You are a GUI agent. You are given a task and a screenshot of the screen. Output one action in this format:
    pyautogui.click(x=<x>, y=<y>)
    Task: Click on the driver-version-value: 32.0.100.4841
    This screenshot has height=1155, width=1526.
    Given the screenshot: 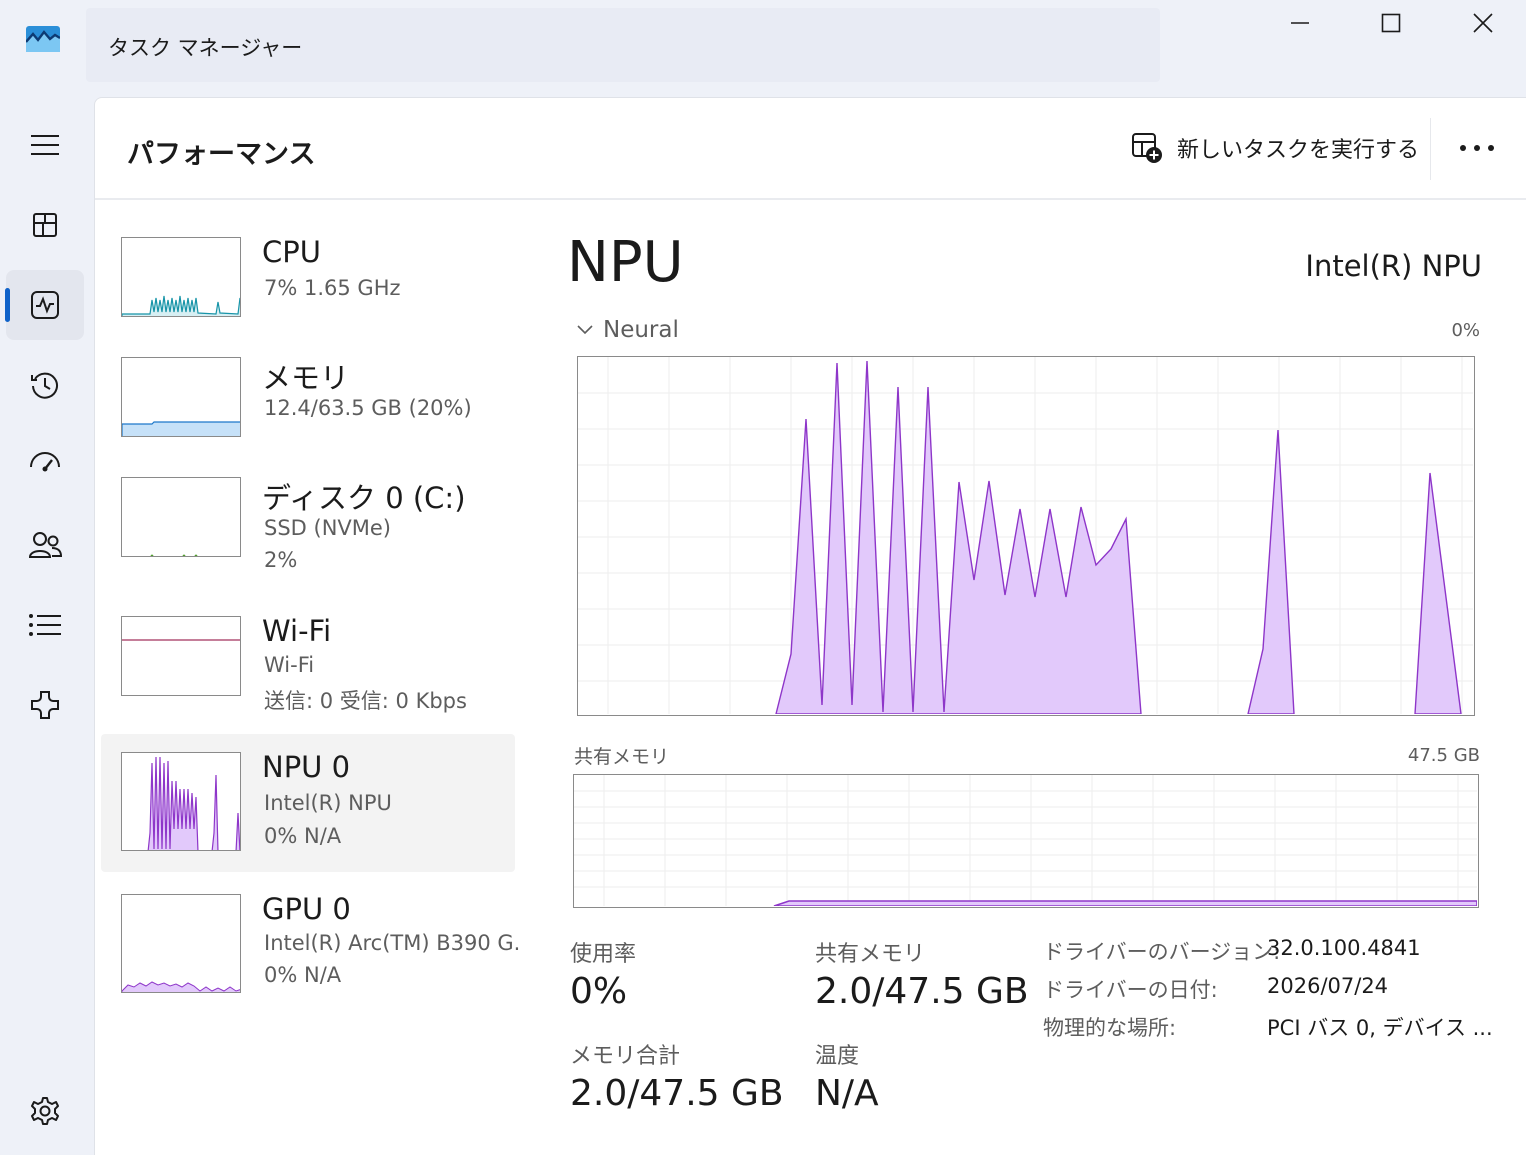 What is the action you would take?
    pyautogui.click(x=1344, y=948)
    